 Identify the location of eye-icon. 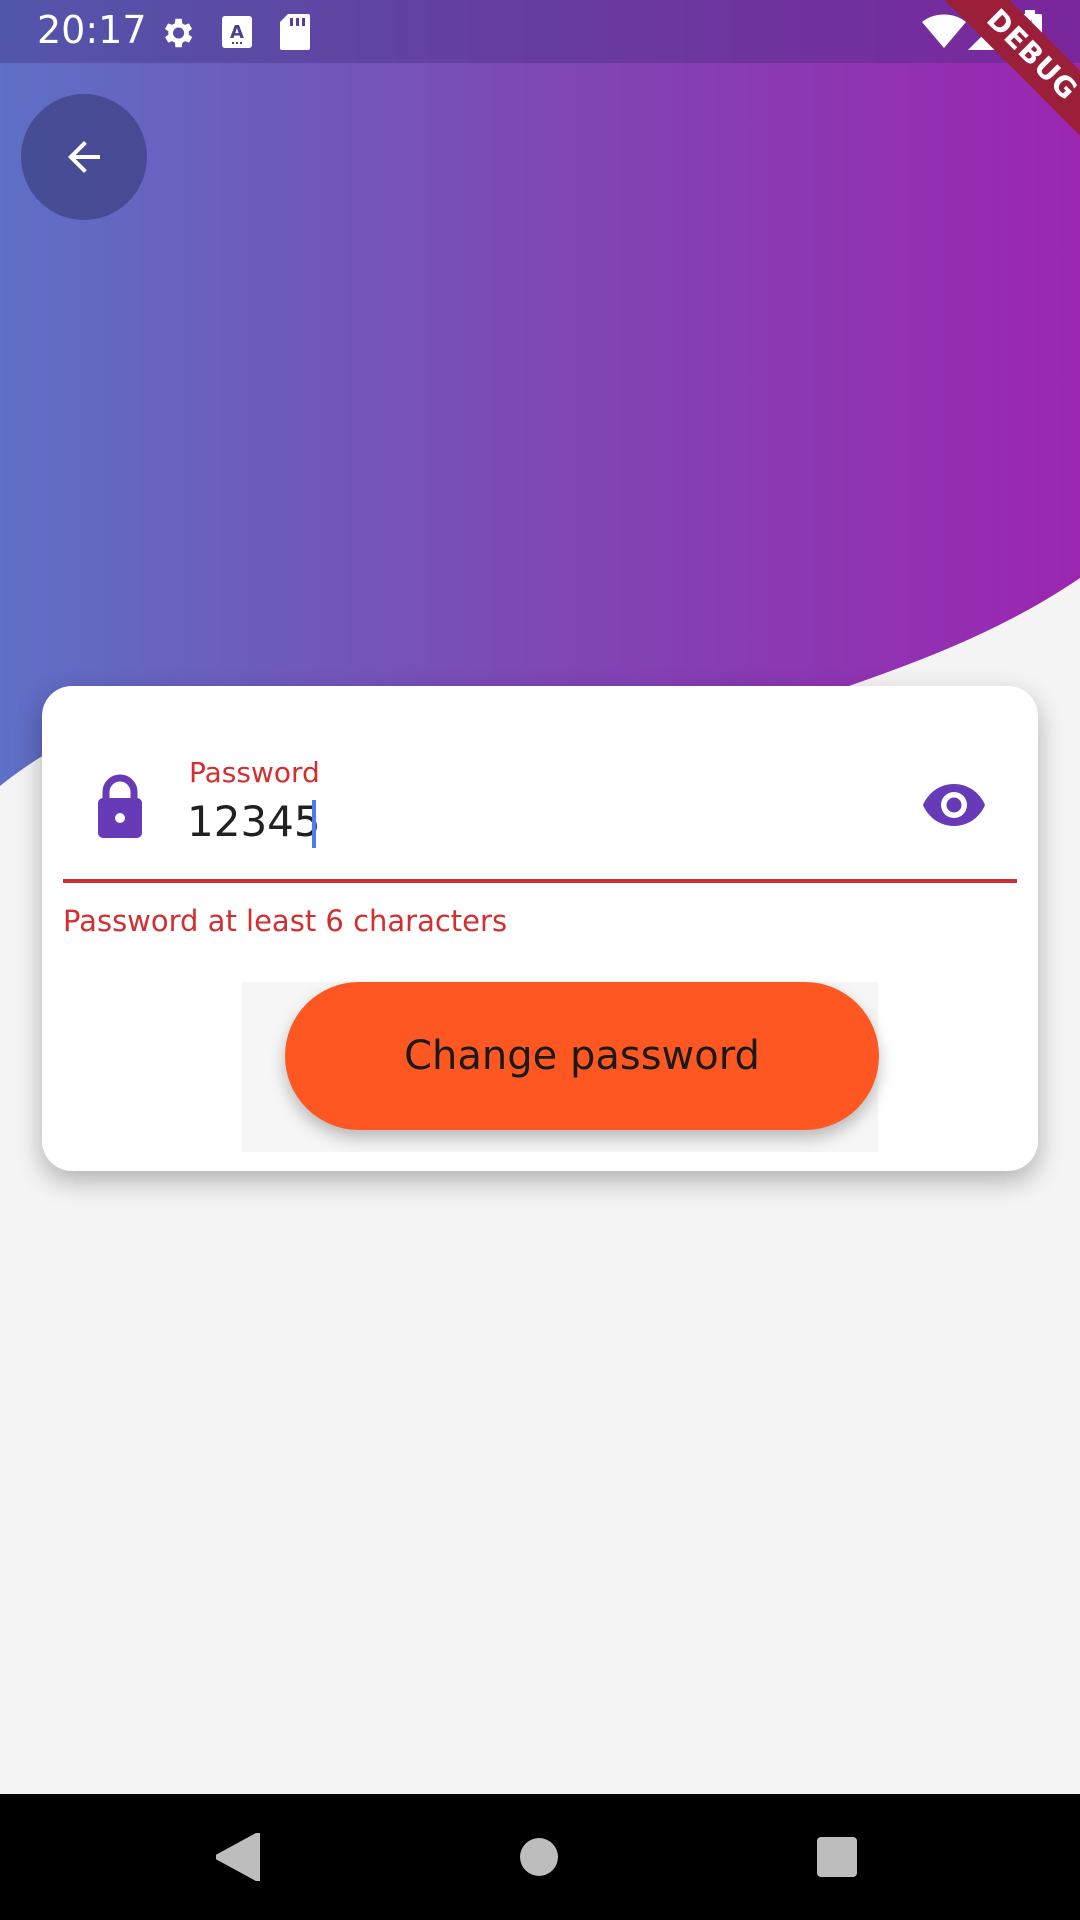
(954, 805).